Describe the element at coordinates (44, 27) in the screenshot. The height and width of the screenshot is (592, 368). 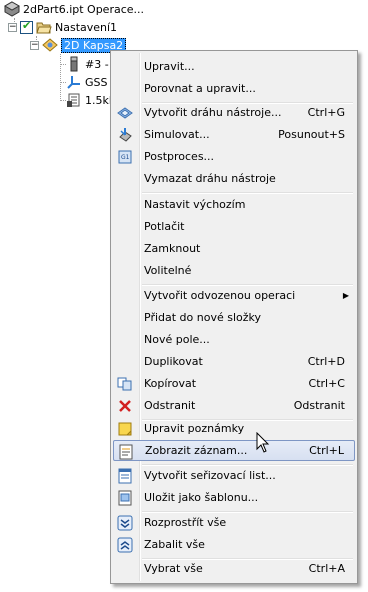
I see `folder-open-icon` at that location.